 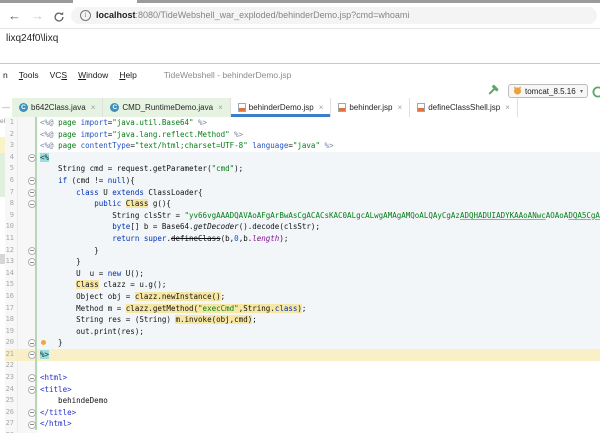 I want to click on code-line: </html>, so click(x=319, y=424).